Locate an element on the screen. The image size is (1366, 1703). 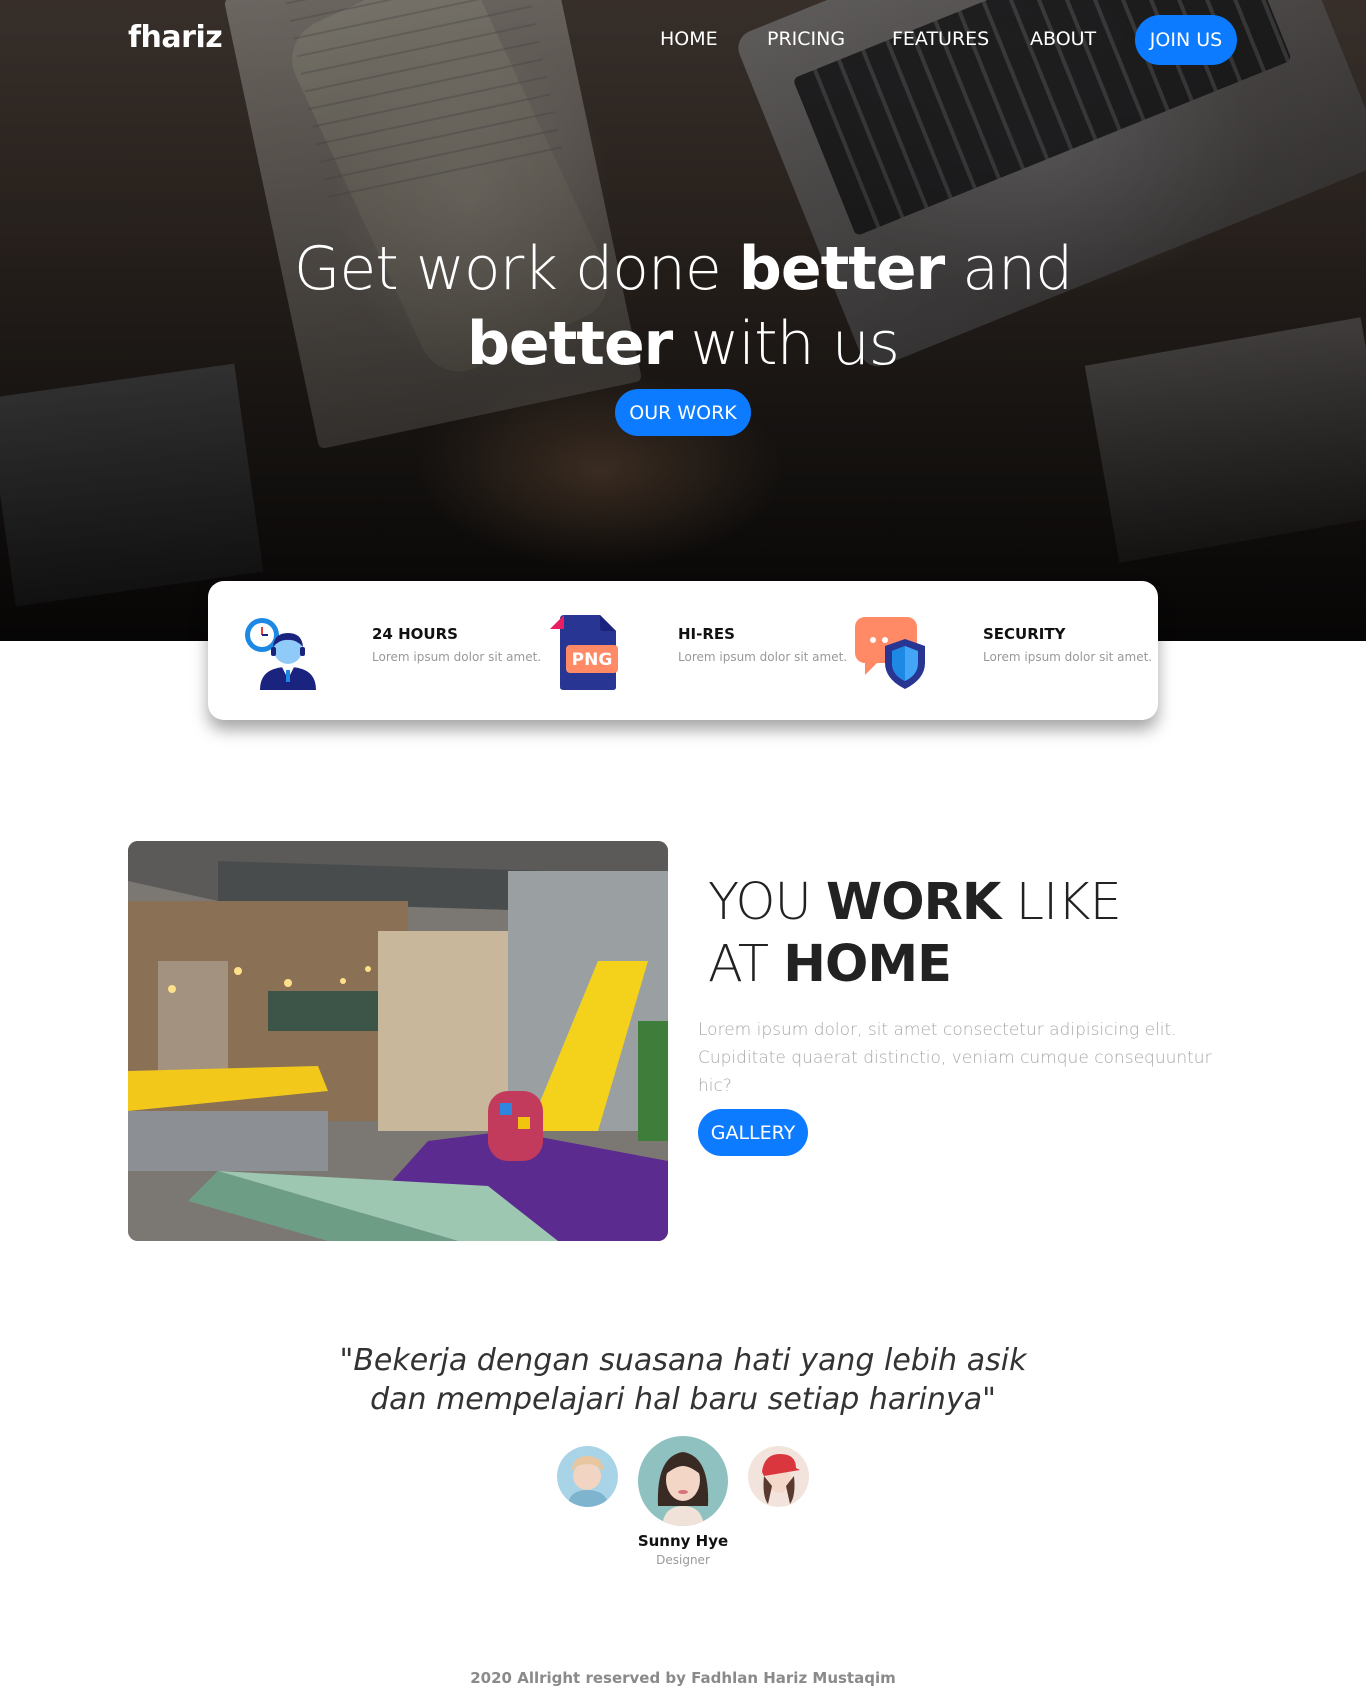
testimonial-name: Sunny Hye is located at coordinates (683, 1541).